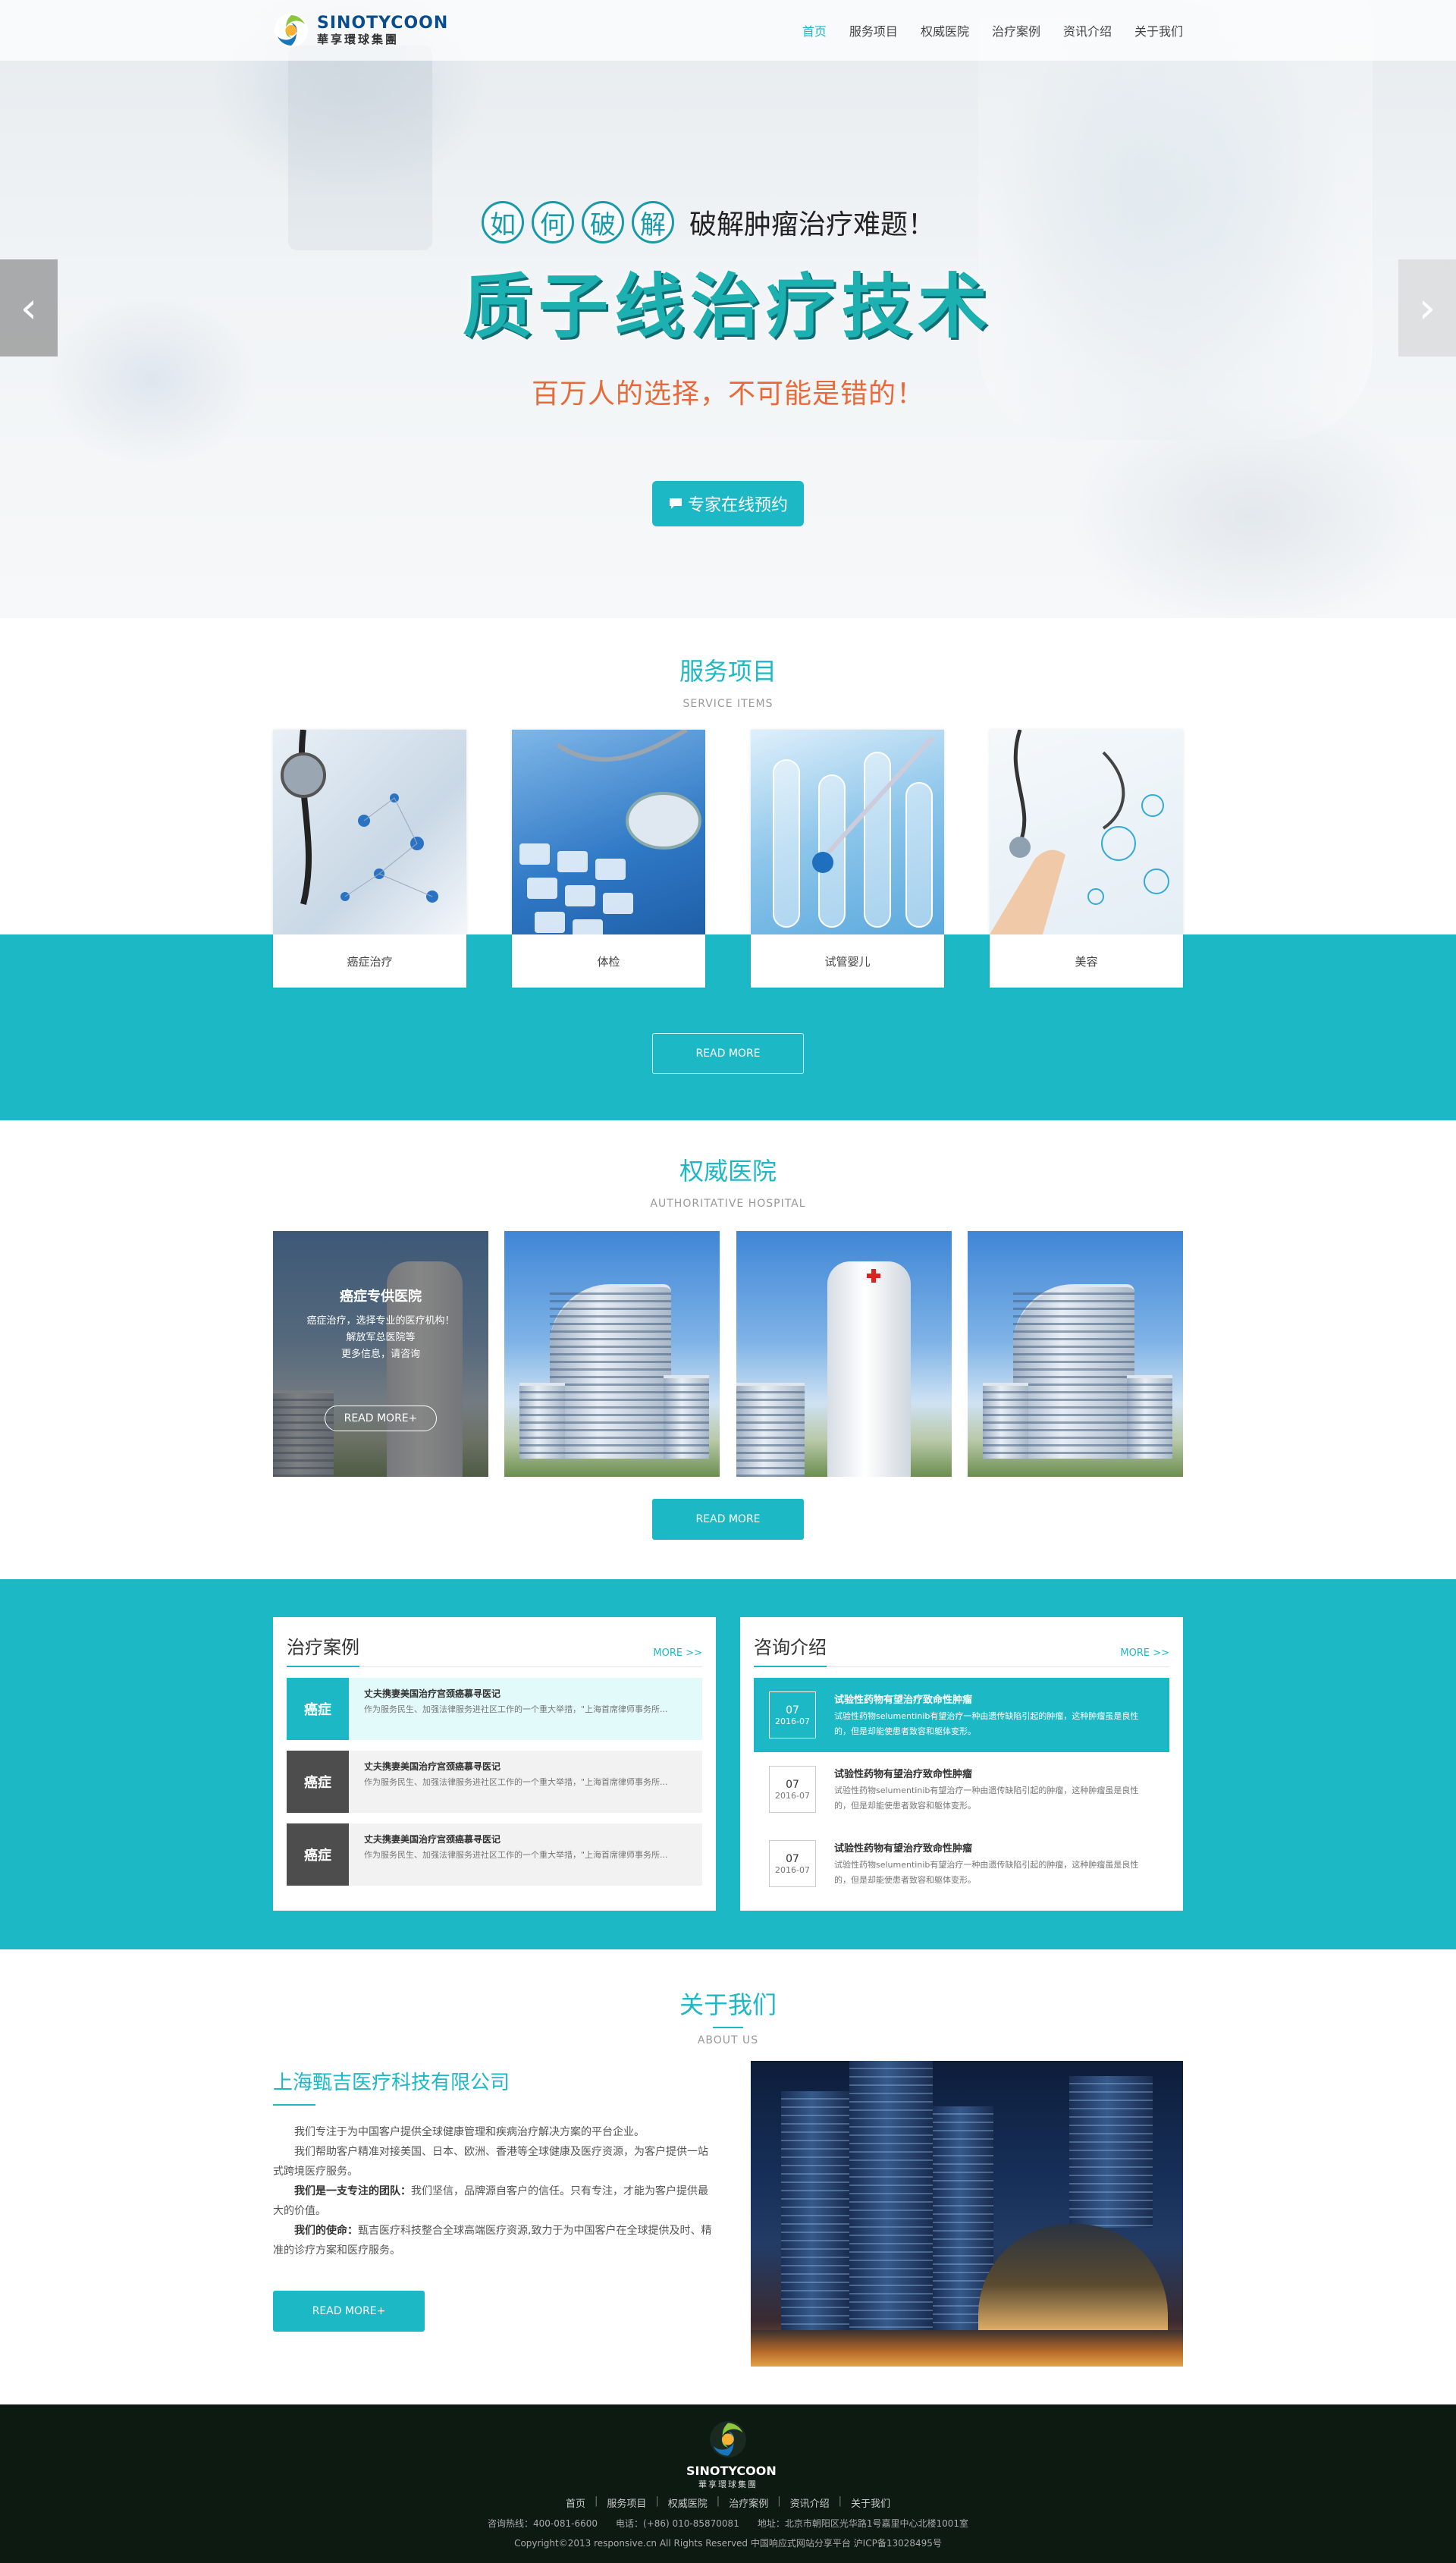 This screenshot has width=1456, height=2563. Describe the element at coordinates (1087, 30) in the screenshot. I see `nav-news: 资讯介绍` at that location.